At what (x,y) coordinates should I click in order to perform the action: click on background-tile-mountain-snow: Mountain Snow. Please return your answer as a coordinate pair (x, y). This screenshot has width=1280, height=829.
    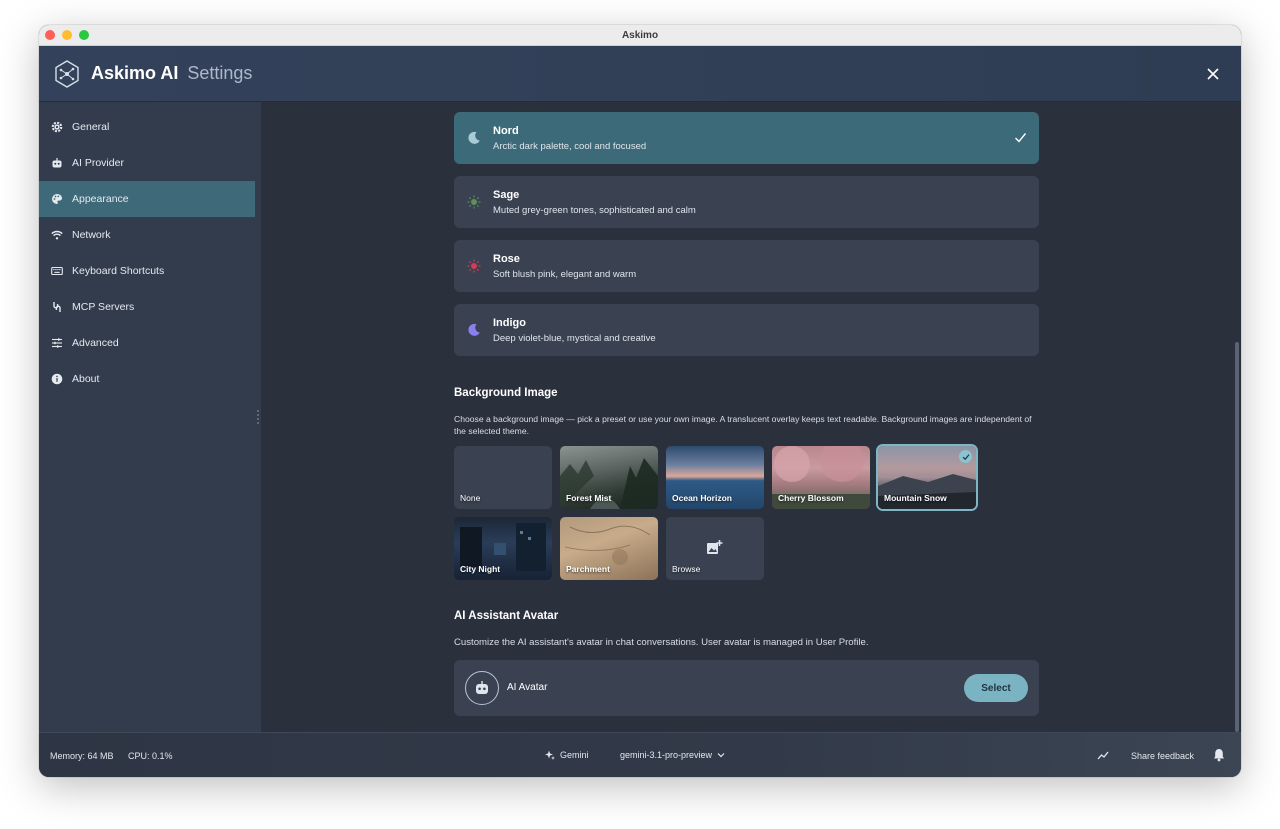
    Looking at the image, I should click on (927, 477).